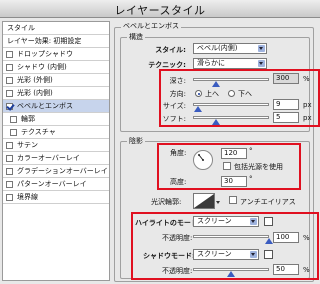 Image resolution: width=320 pixels, height=284 pixels. I want to click on gloss-contour-label: 光沢輪郭:, so click(166, 202).